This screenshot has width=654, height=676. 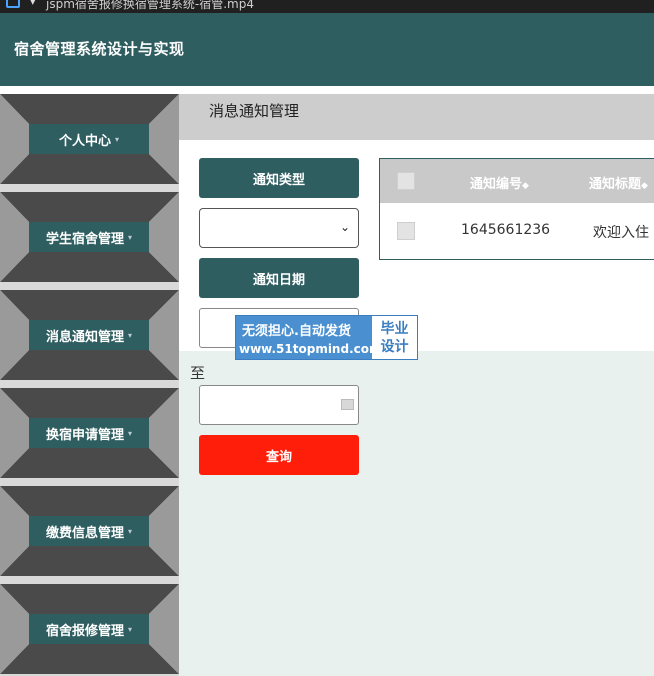 I want to click on notice-type-label: 通知类型, so click(x=279, y=178).